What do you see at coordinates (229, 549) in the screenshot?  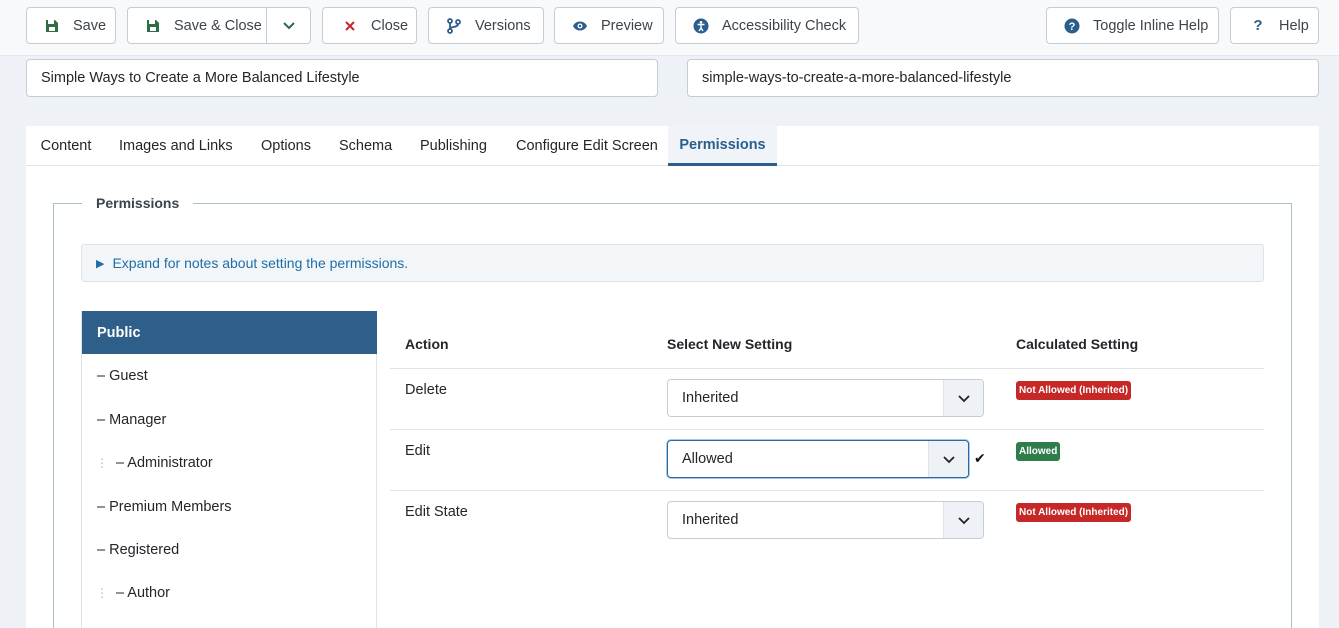 I see `group-registered: – Registered` at bounding box center [229, 549].